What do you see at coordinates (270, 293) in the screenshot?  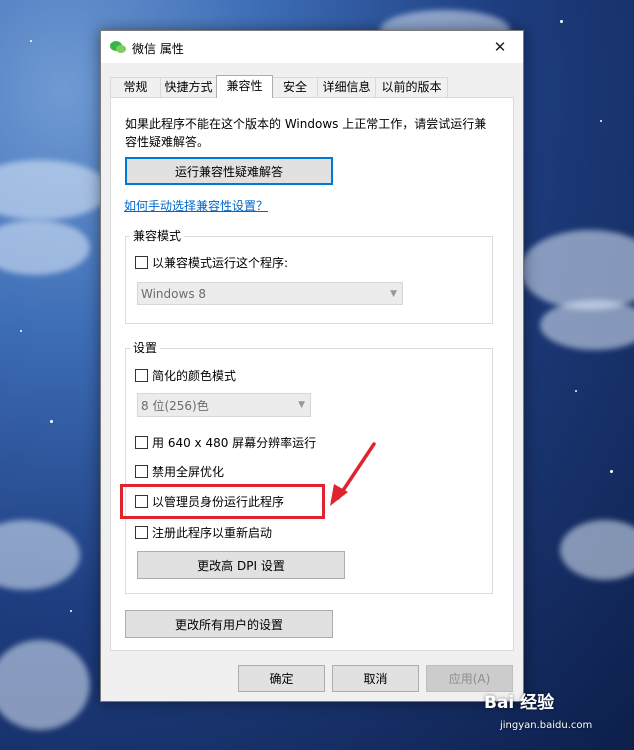 I see `os-version-select: Windows 8 ▼` at bounding box center [270, 293].